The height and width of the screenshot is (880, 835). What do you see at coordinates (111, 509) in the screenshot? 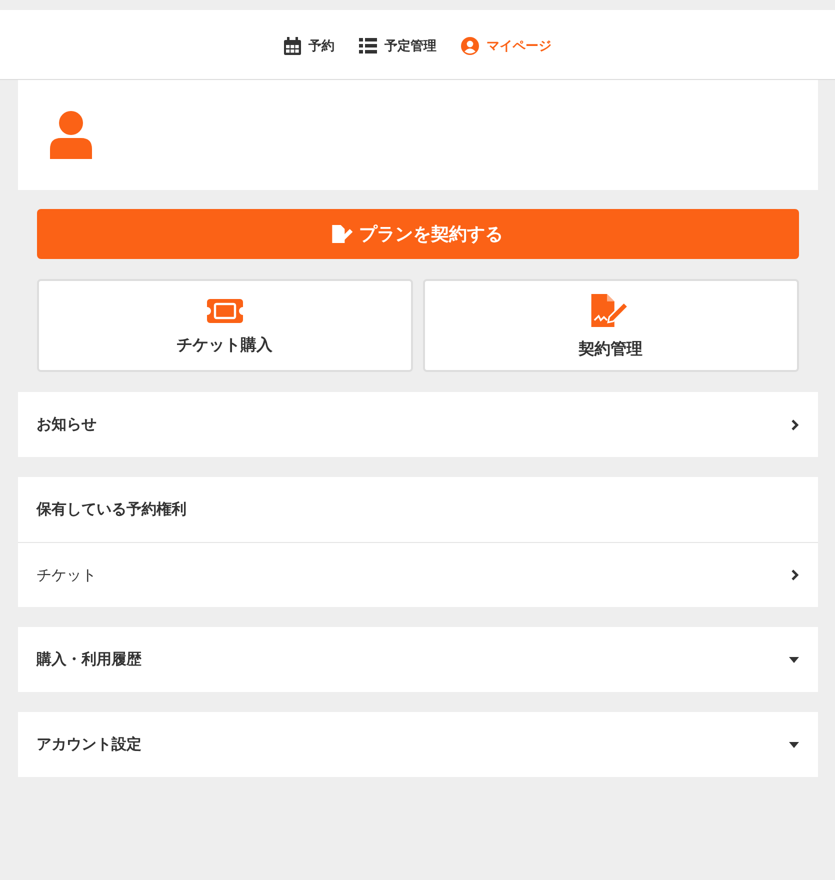
I see `section-title: 保有している予約権利` at bounding box center [111, 509].